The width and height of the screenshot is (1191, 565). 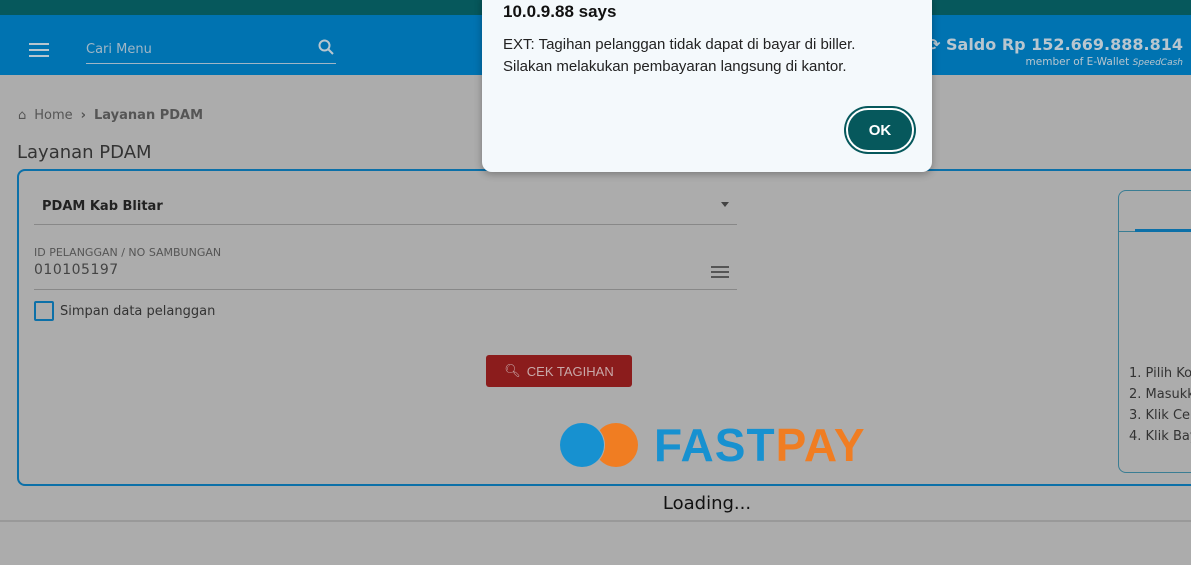 What do you see at coordinates (22, 115) in the screenshot?
I see `home-icon: ⌂` at bounding box center [22, 115].